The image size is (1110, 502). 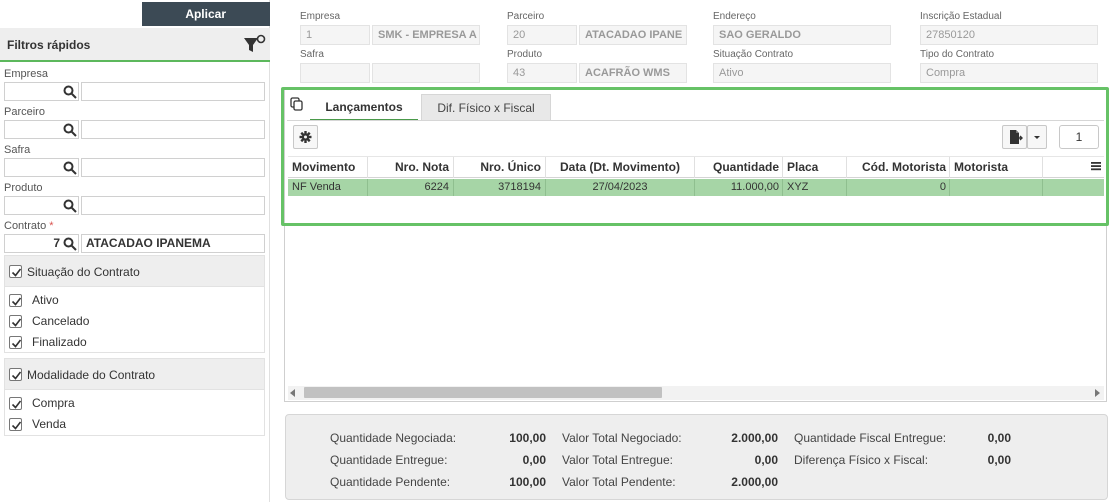 I want to click on settings-button, so click(x=305, y=137).